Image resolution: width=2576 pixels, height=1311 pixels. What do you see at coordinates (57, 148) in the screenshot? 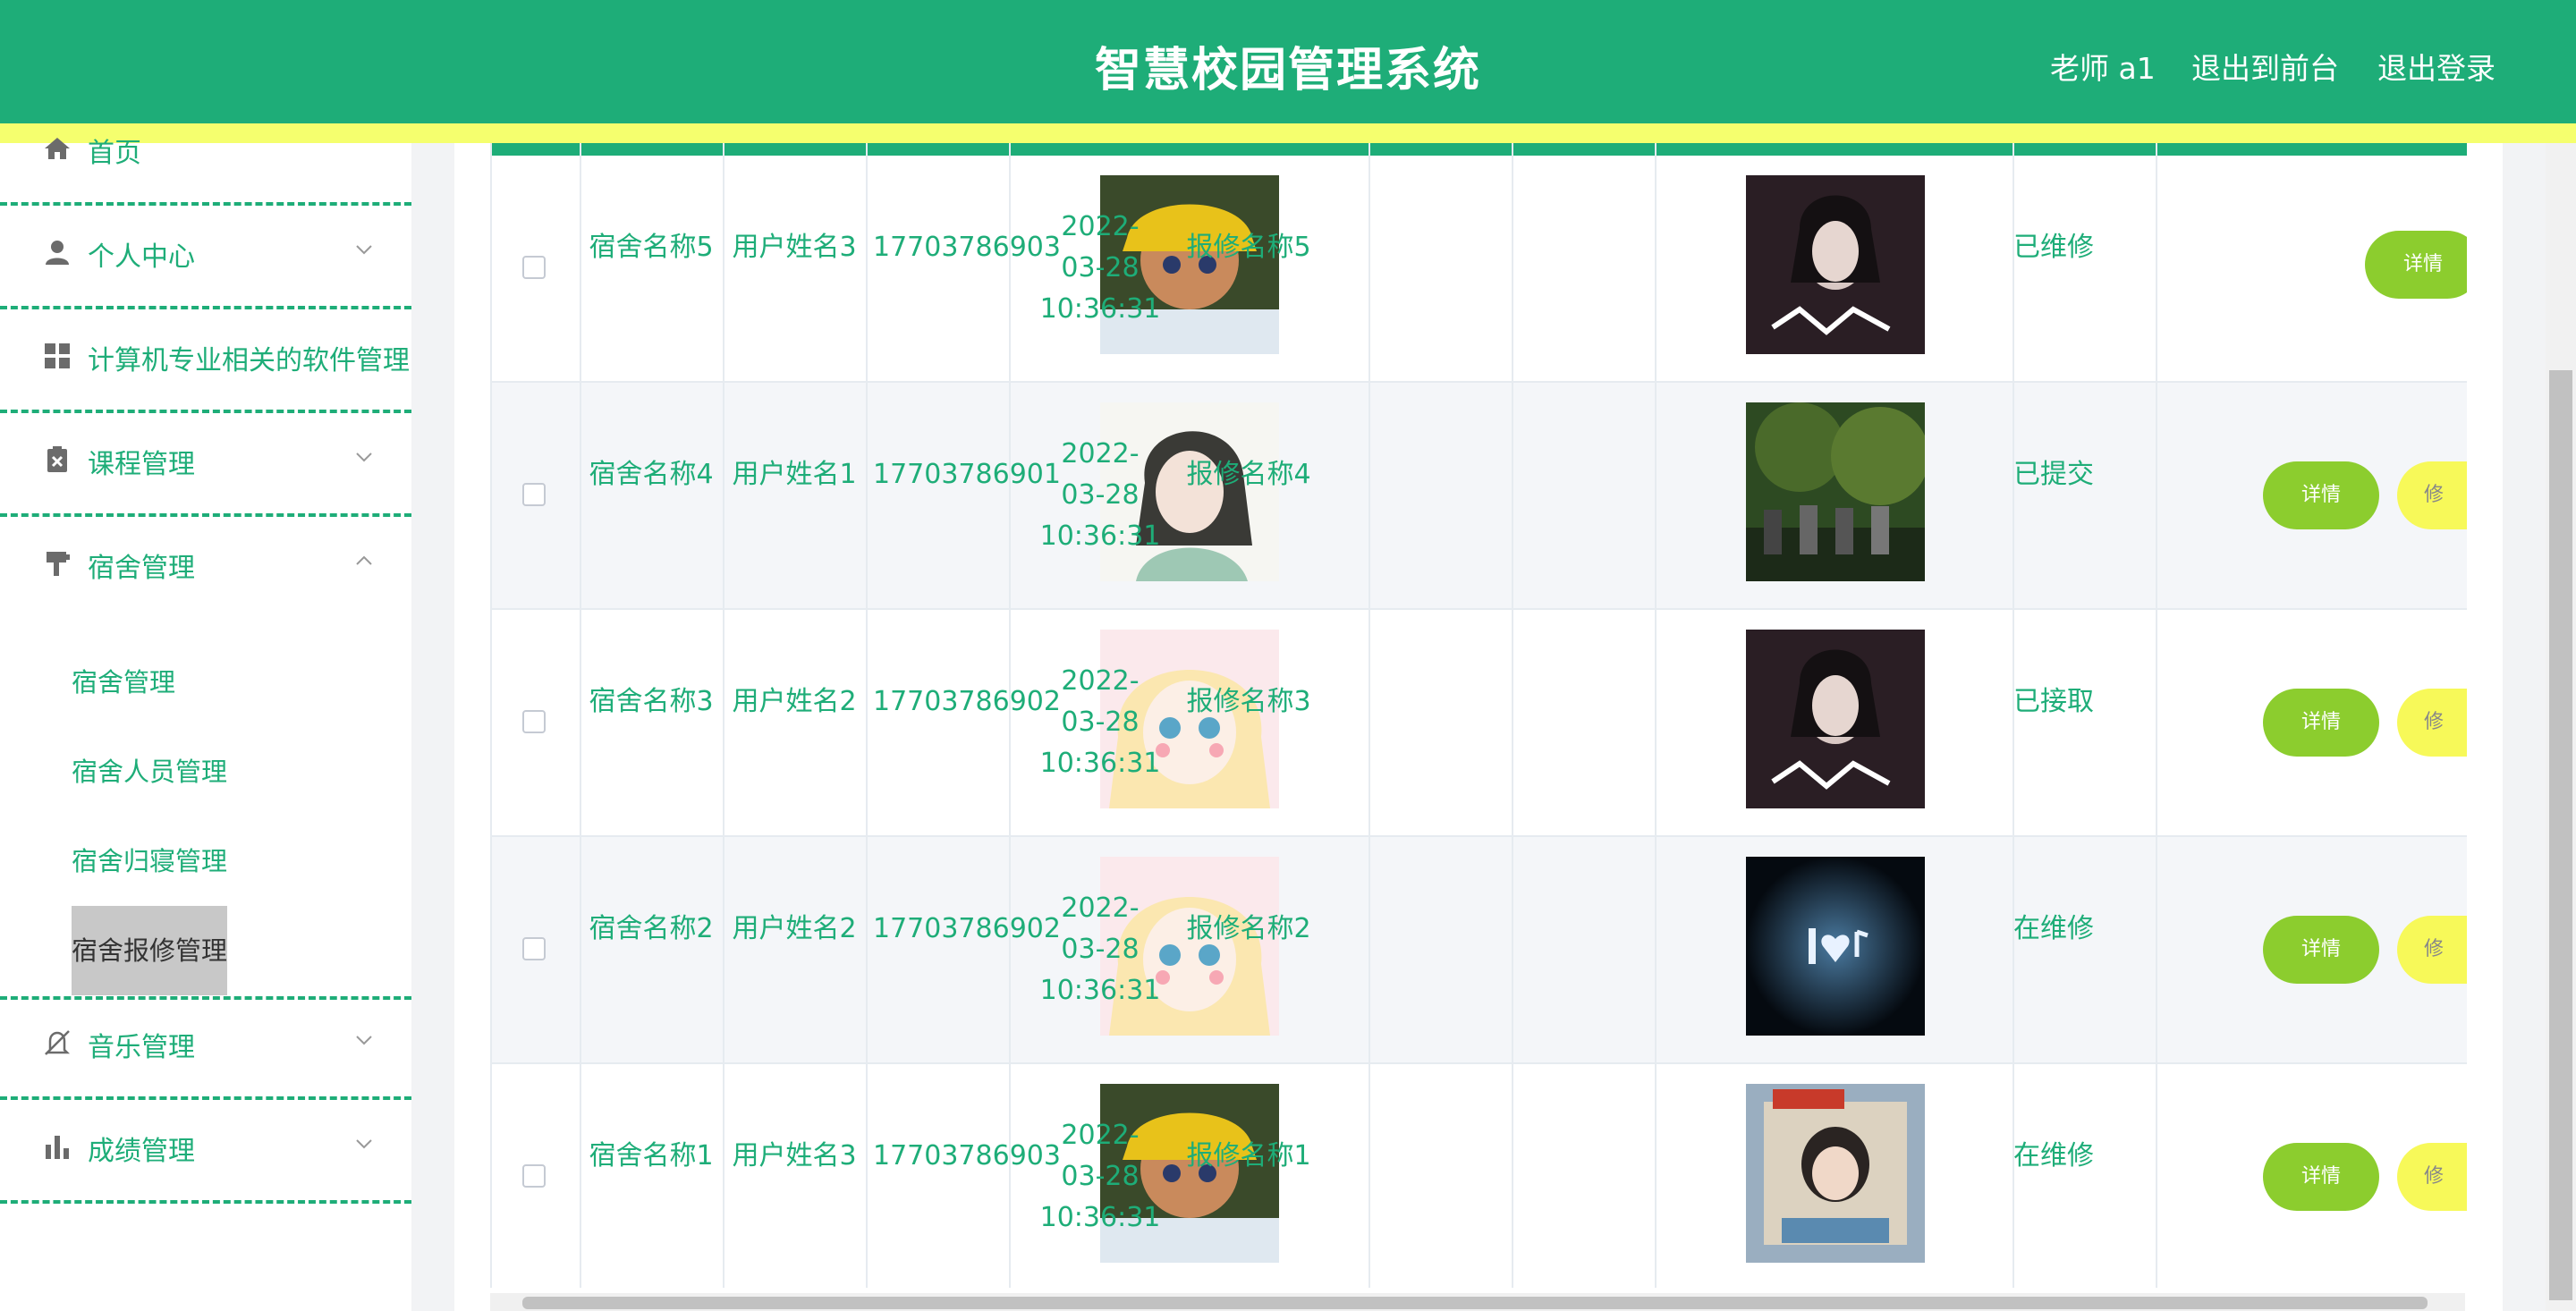
I see `home-icon` at bounding box center [57, 148].